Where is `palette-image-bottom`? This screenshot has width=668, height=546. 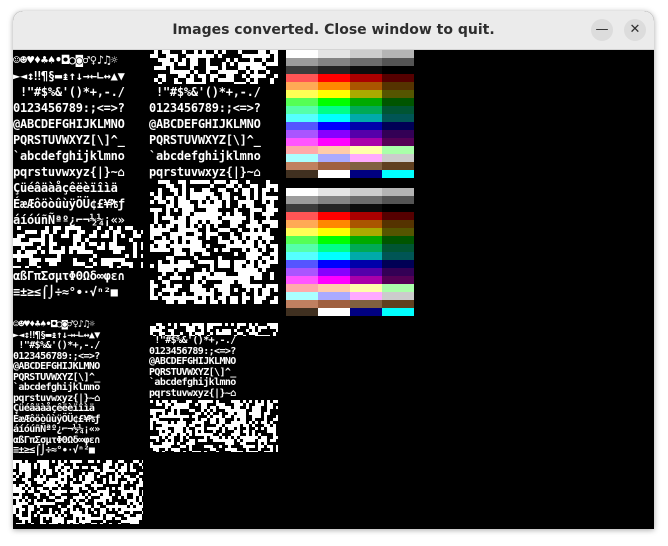 palette-image-bottom is located at coordinates (350, 252).